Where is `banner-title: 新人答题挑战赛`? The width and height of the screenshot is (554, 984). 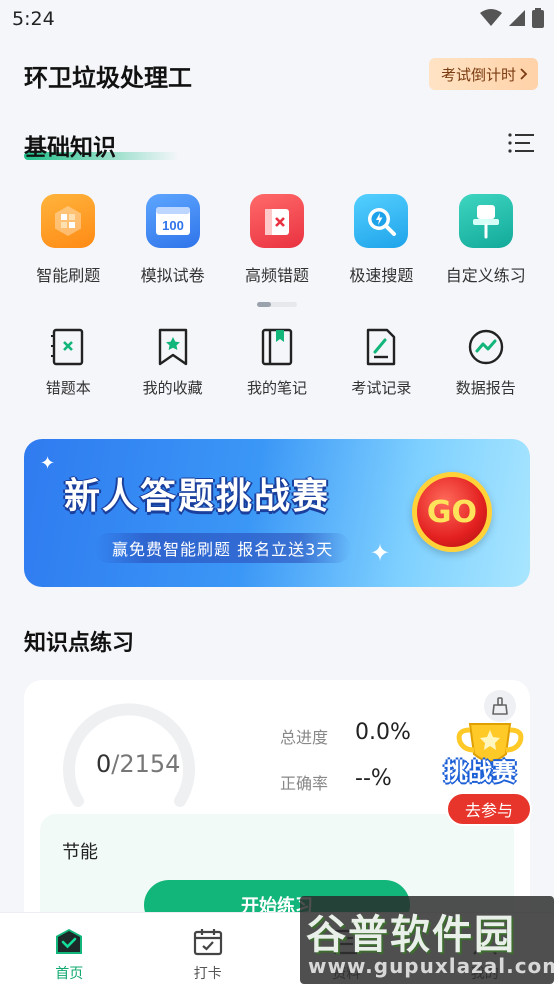
banner-title: 新人答题挑战赛 is located at coordinates (197, 496).